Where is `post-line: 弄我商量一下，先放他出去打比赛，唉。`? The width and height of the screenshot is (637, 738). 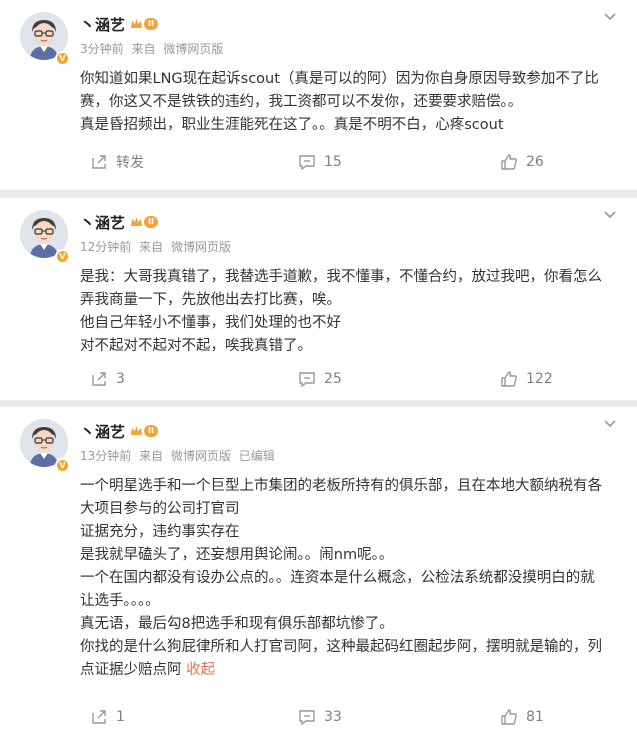 post-line: 弄我商量一下，先放他出去打比赛，唉。 is located at coordinates (210, 300).